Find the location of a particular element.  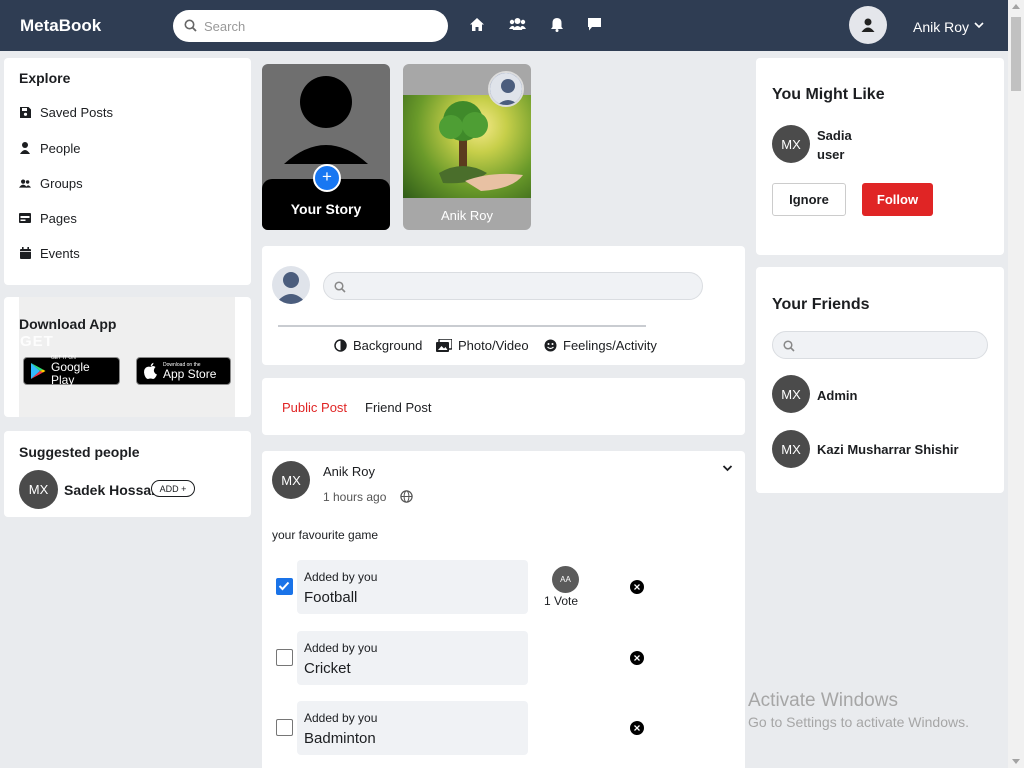

ignore-button: Ignore is located at coordinates (809, 199).